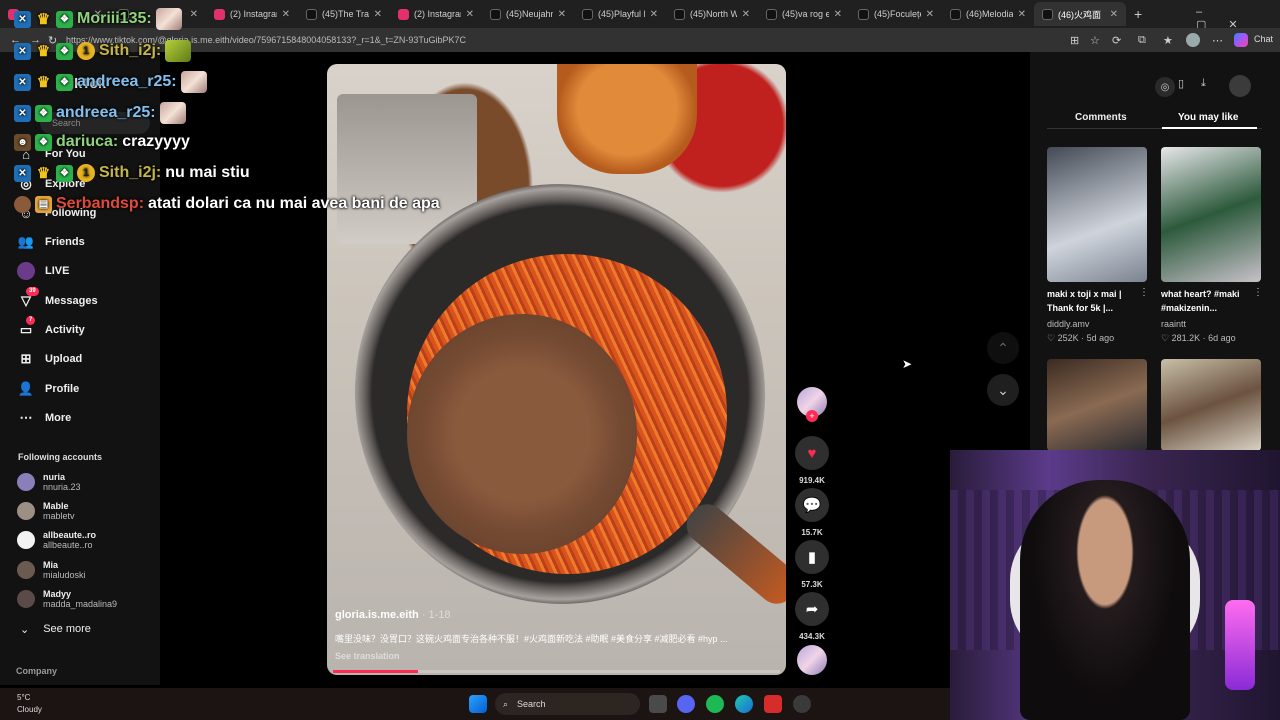 The height and width of the screenshot is (720, 1280). What do you see at coordinates (1141, 14) in the screenshot?
I see `new-tab-button: +` at bounding box center [1141, 14].